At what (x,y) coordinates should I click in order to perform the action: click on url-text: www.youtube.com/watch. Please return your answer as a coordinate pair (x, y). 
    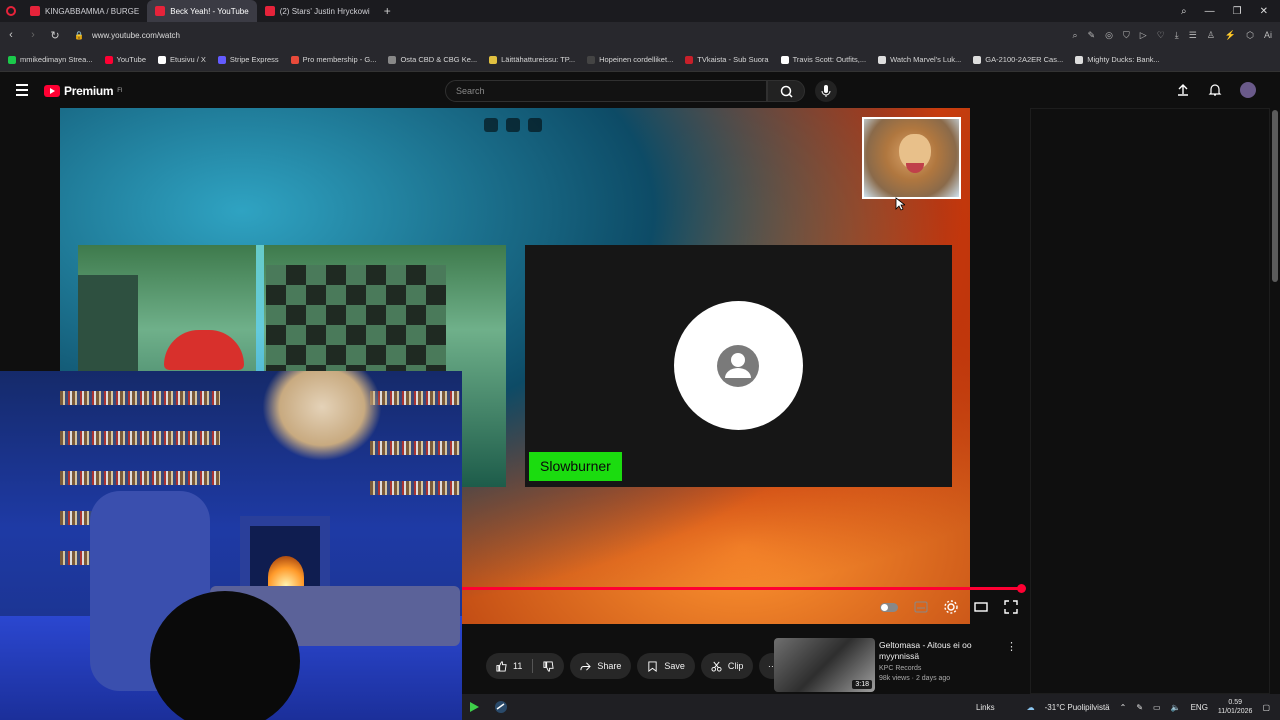
    Looking at the image, I should click on (136, 35).